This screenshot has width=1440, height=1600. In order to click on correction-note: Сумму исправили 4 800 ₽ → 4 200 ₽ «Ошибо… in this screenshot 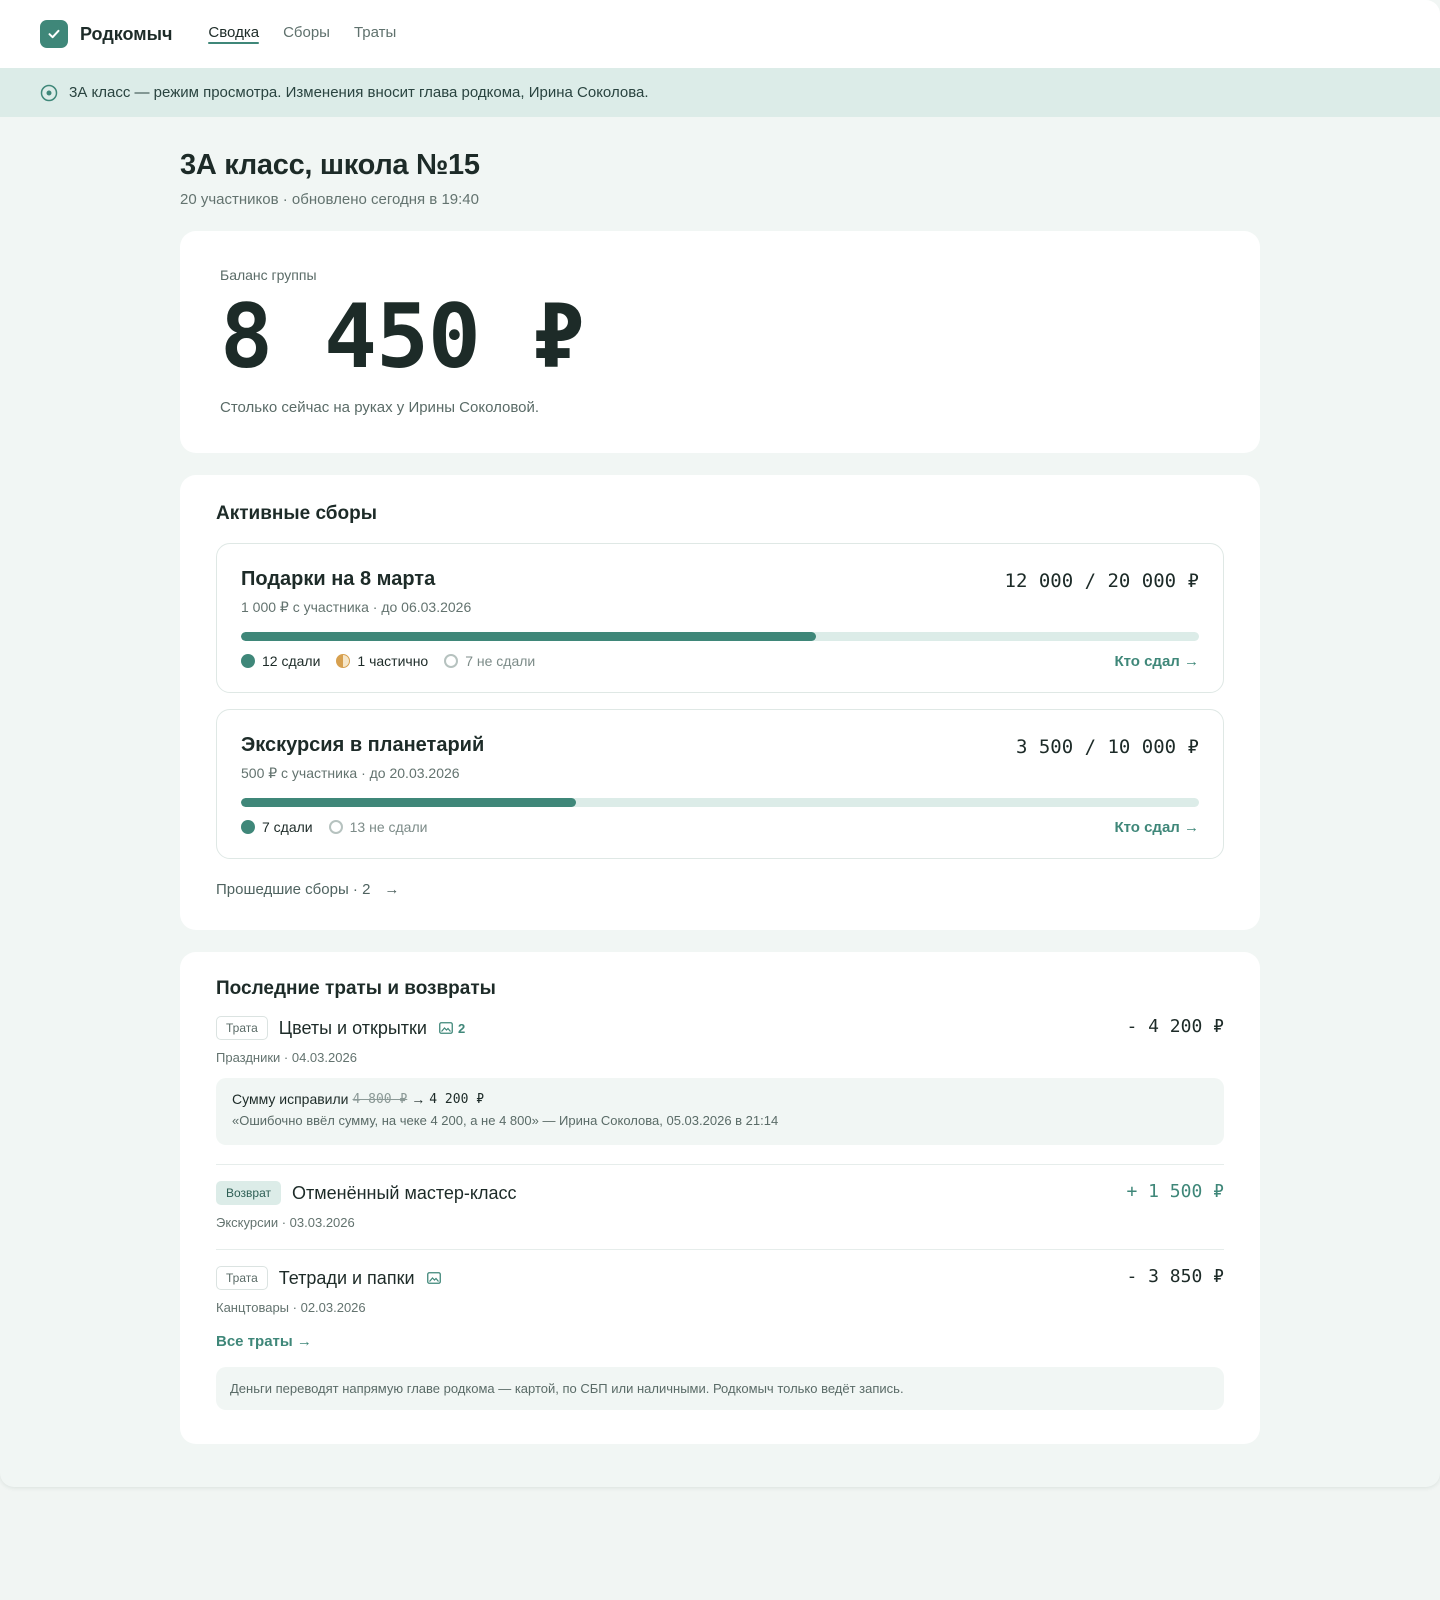, I will do `click(720, 1111)`.